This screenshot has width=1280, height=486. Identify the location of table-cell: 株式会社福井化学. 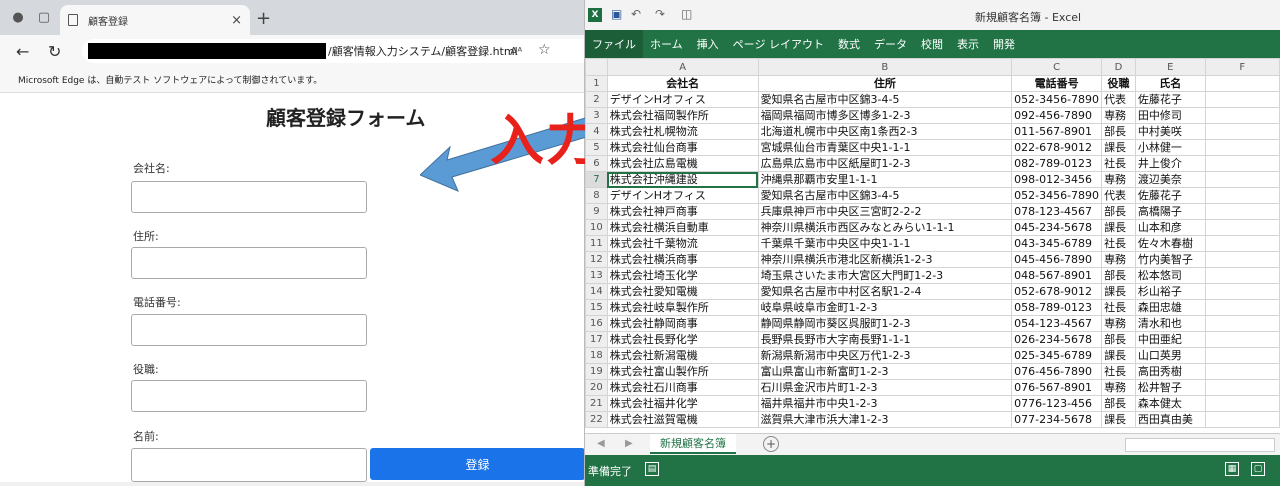
(682, 403).